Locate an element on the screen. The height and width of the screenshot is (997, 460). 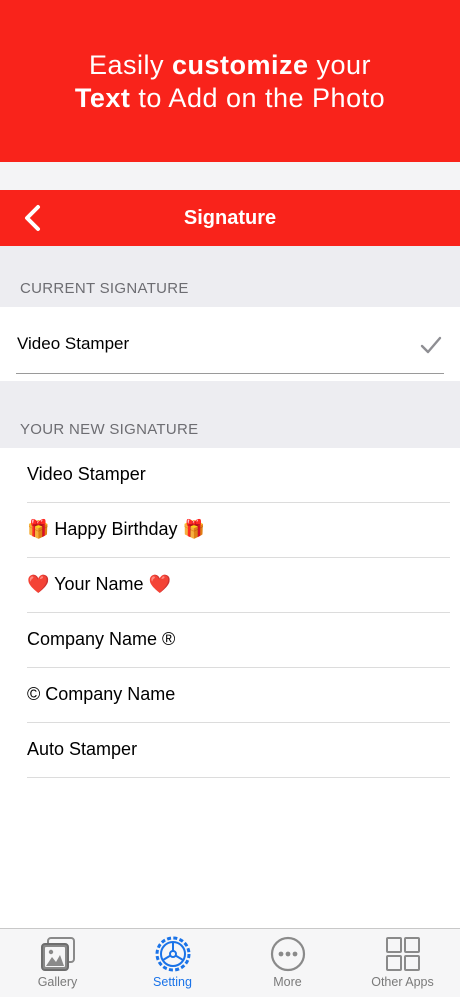
page-title: Signature is located at coordinates (230, 218).